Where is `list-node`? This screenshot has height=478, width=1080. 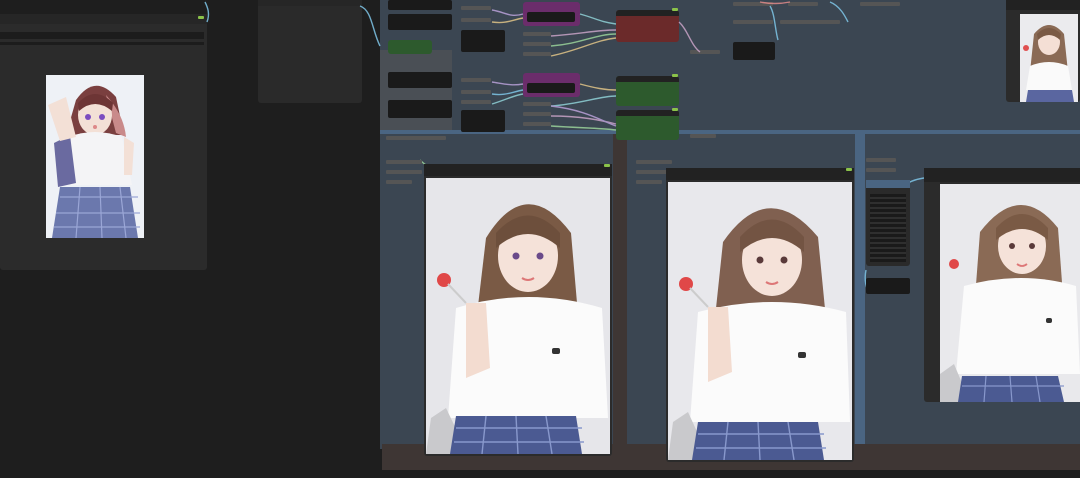 list-node is located at coordinates (888, 223).